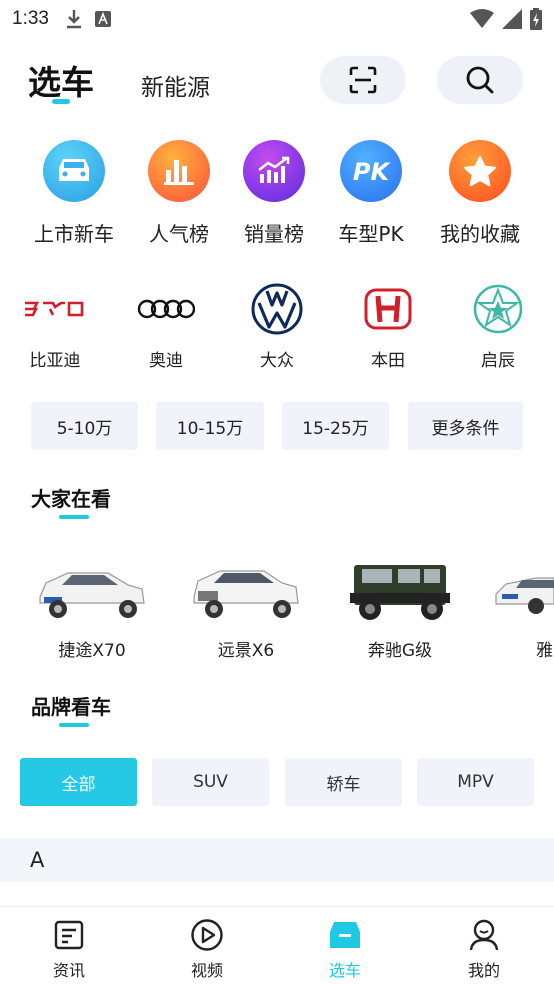  I want to click on popular-car-item: 奔驰G级, so click(400, 605).